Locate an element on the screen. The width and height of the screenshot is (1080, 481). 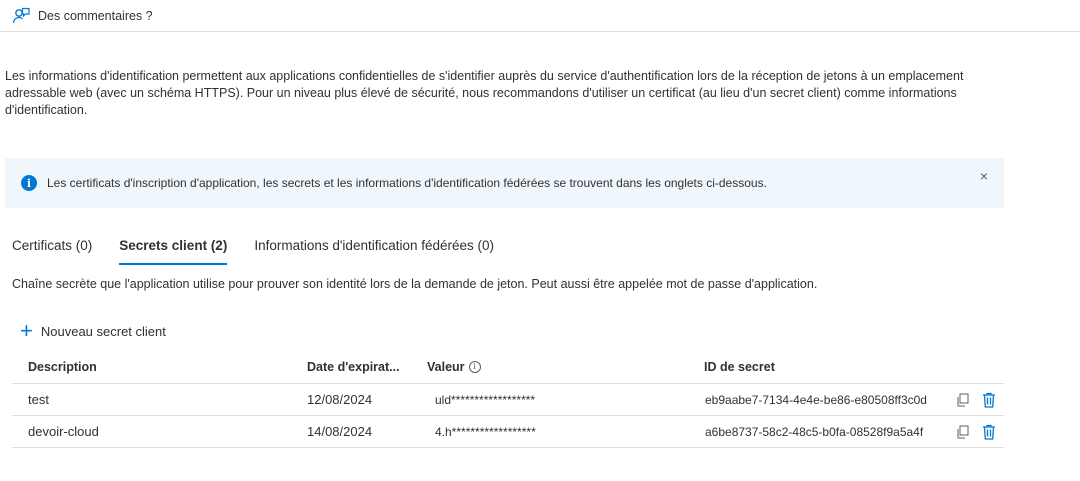
secret-expiry: 12/08/2024 is located at coordinates (340, 399).